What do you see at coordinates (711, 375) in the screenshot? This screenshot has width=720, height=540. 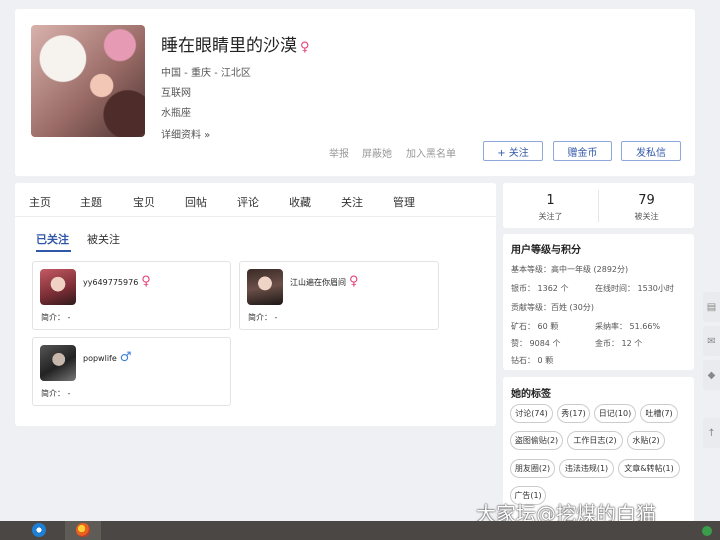 I see `bell-icon: ◆` at bounding box center [711, 375].